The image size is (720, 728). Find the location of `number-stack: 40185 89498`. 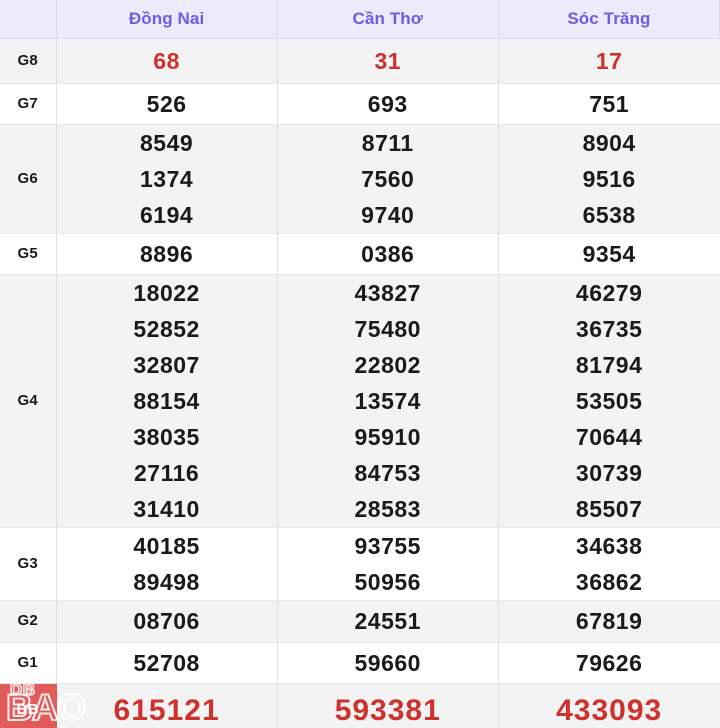

number-stack: 40185 89498 is located at coordinates (167, 564).